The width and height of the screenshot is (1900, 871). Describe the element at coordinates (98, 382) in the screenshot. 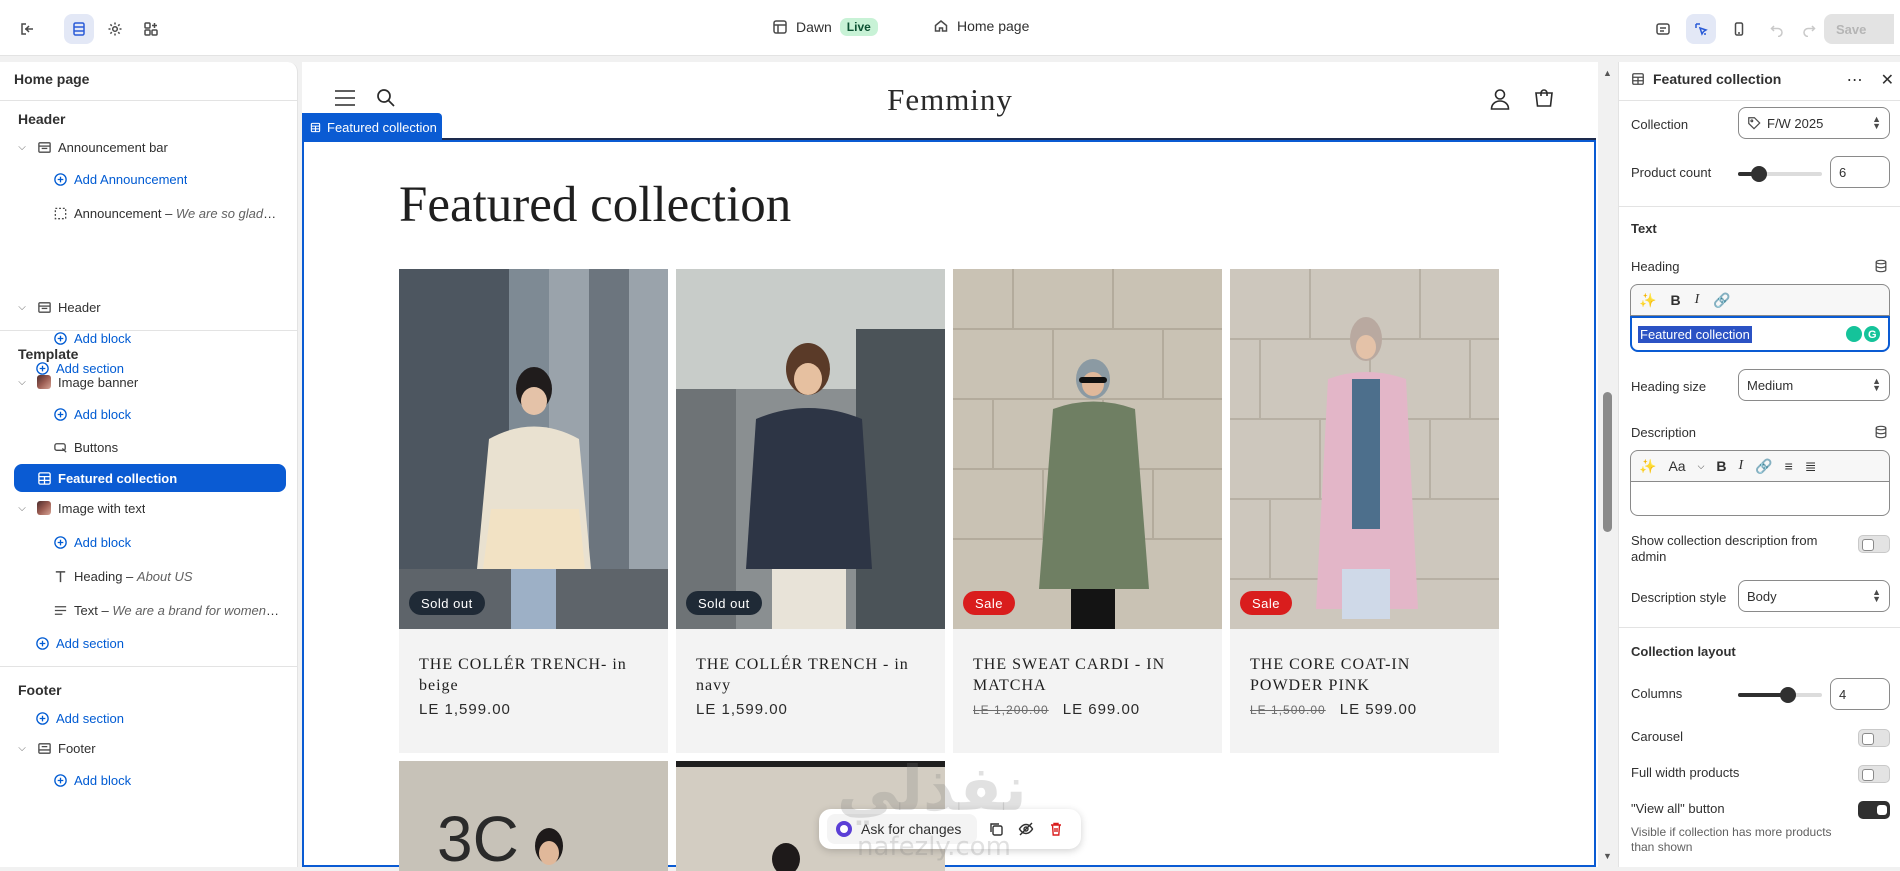

I see `section-label: Image banner` at that location.